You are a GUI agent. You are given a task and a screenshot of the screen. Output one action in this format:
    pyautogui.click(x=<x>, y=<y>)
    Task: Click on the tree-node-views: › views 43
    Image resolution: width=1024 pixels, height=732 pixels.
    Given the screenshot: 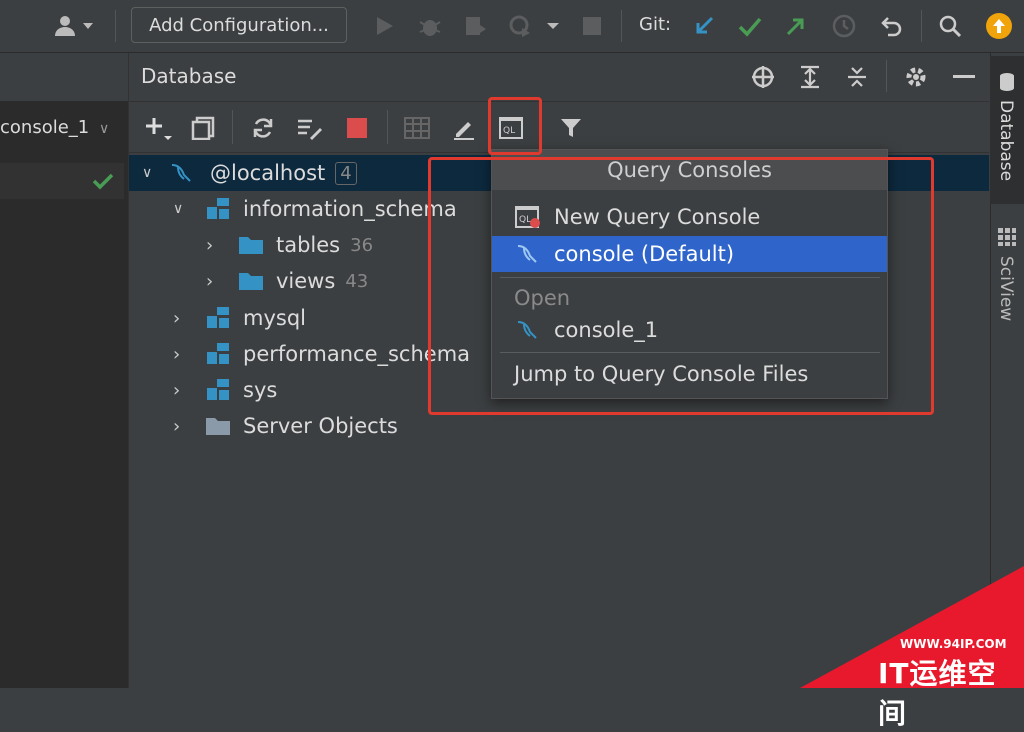 What is the action you would take?
    pyautogui.click(x=287, y=281)
    